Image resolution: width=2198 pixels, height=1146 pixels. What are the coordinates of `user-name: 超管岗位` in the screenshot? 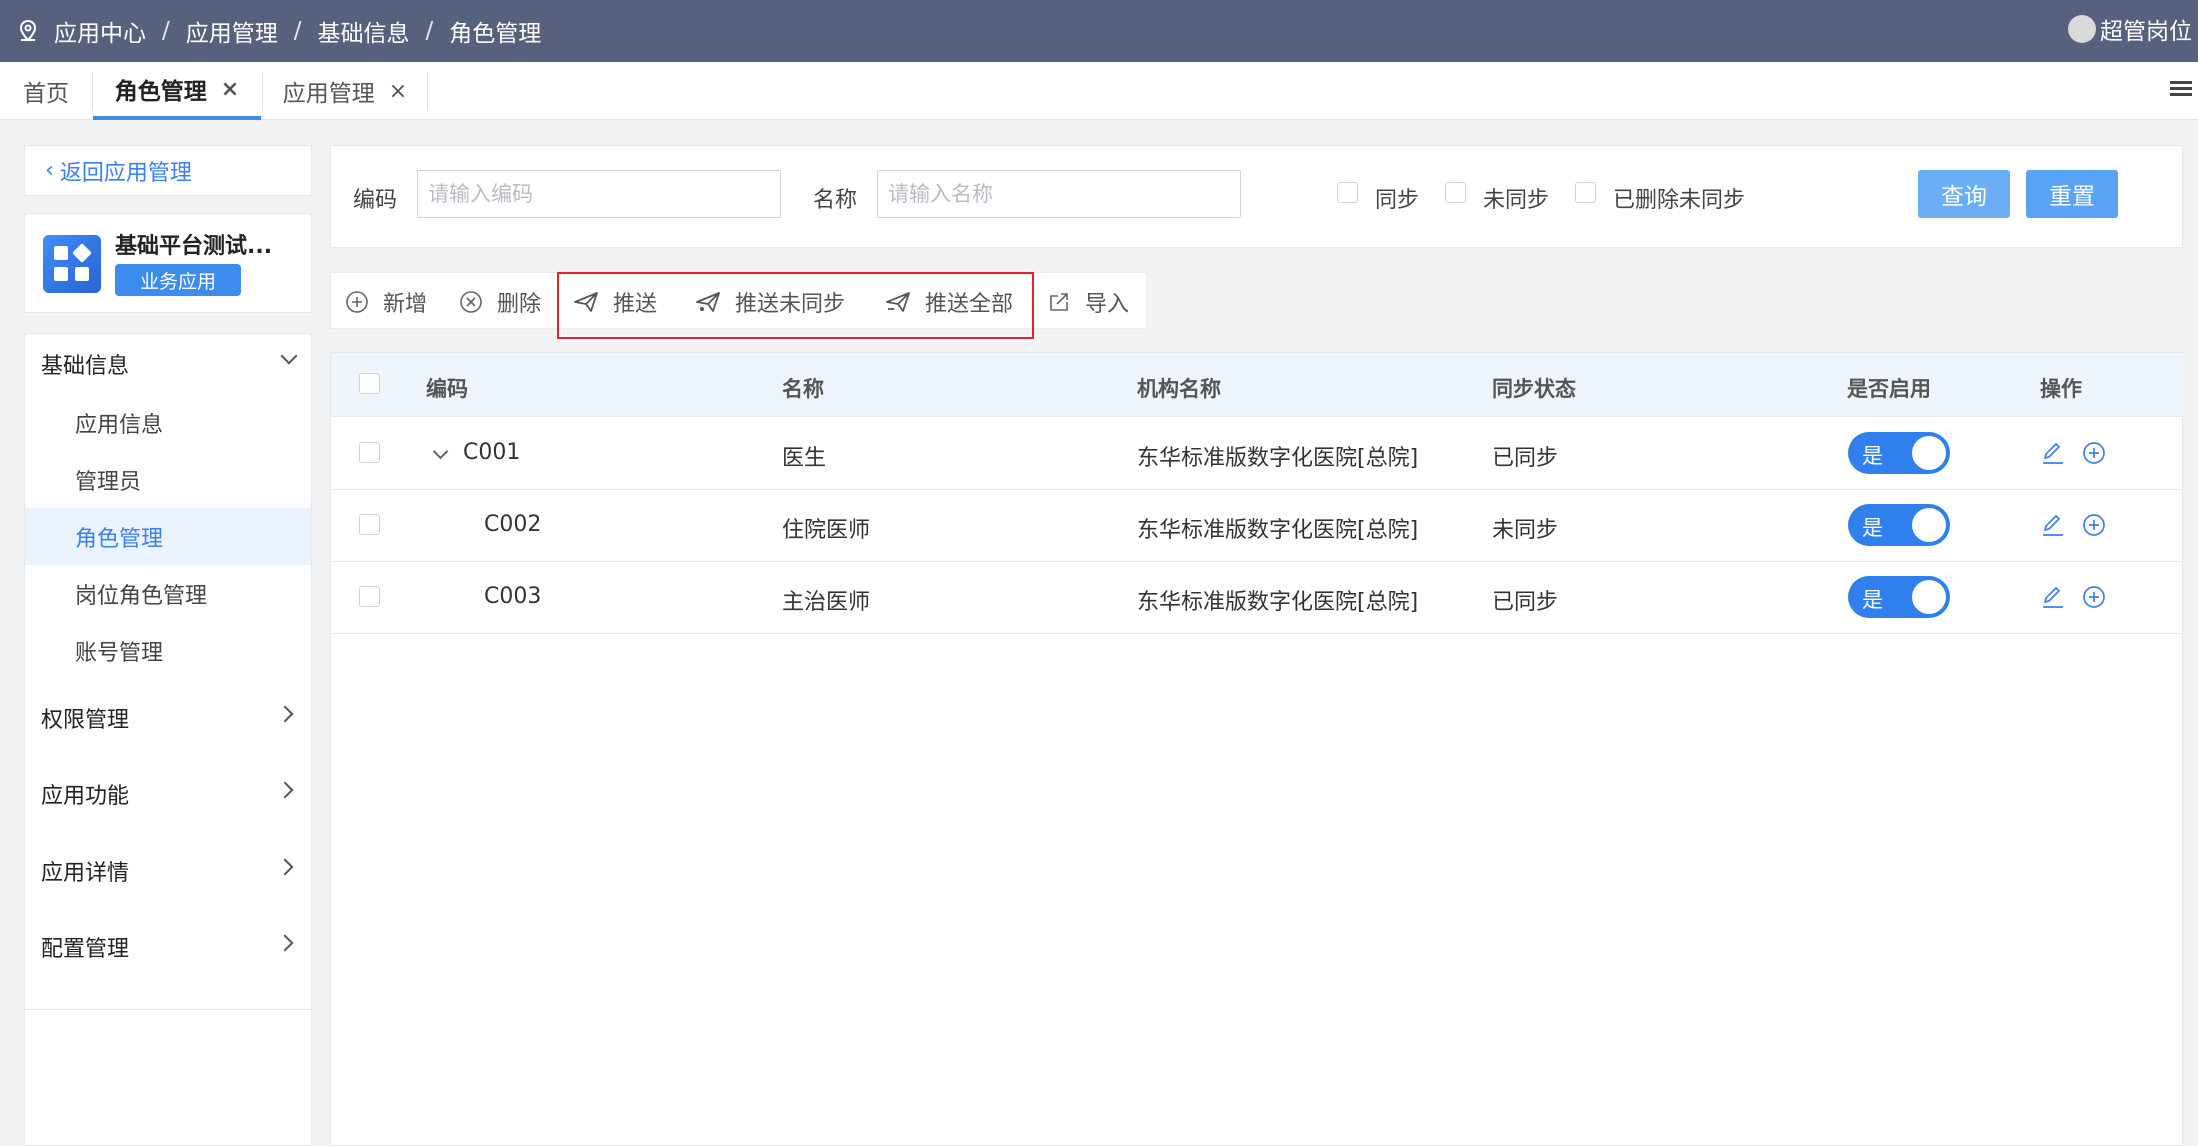 It's located at (2146, 32).